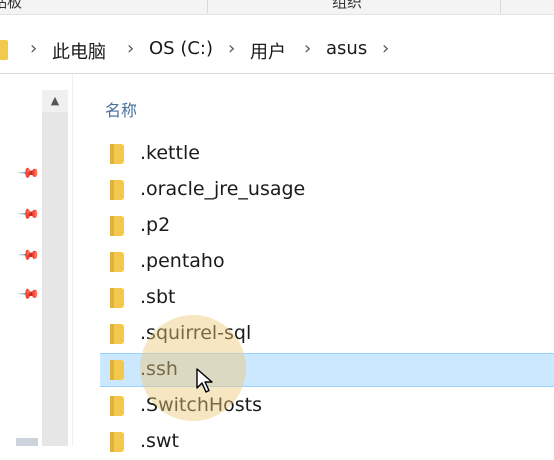 Image resolution: width=554 pixels, height=460 pixels. I want to click on breadcrumb-users: 用户, so click(268, 51).